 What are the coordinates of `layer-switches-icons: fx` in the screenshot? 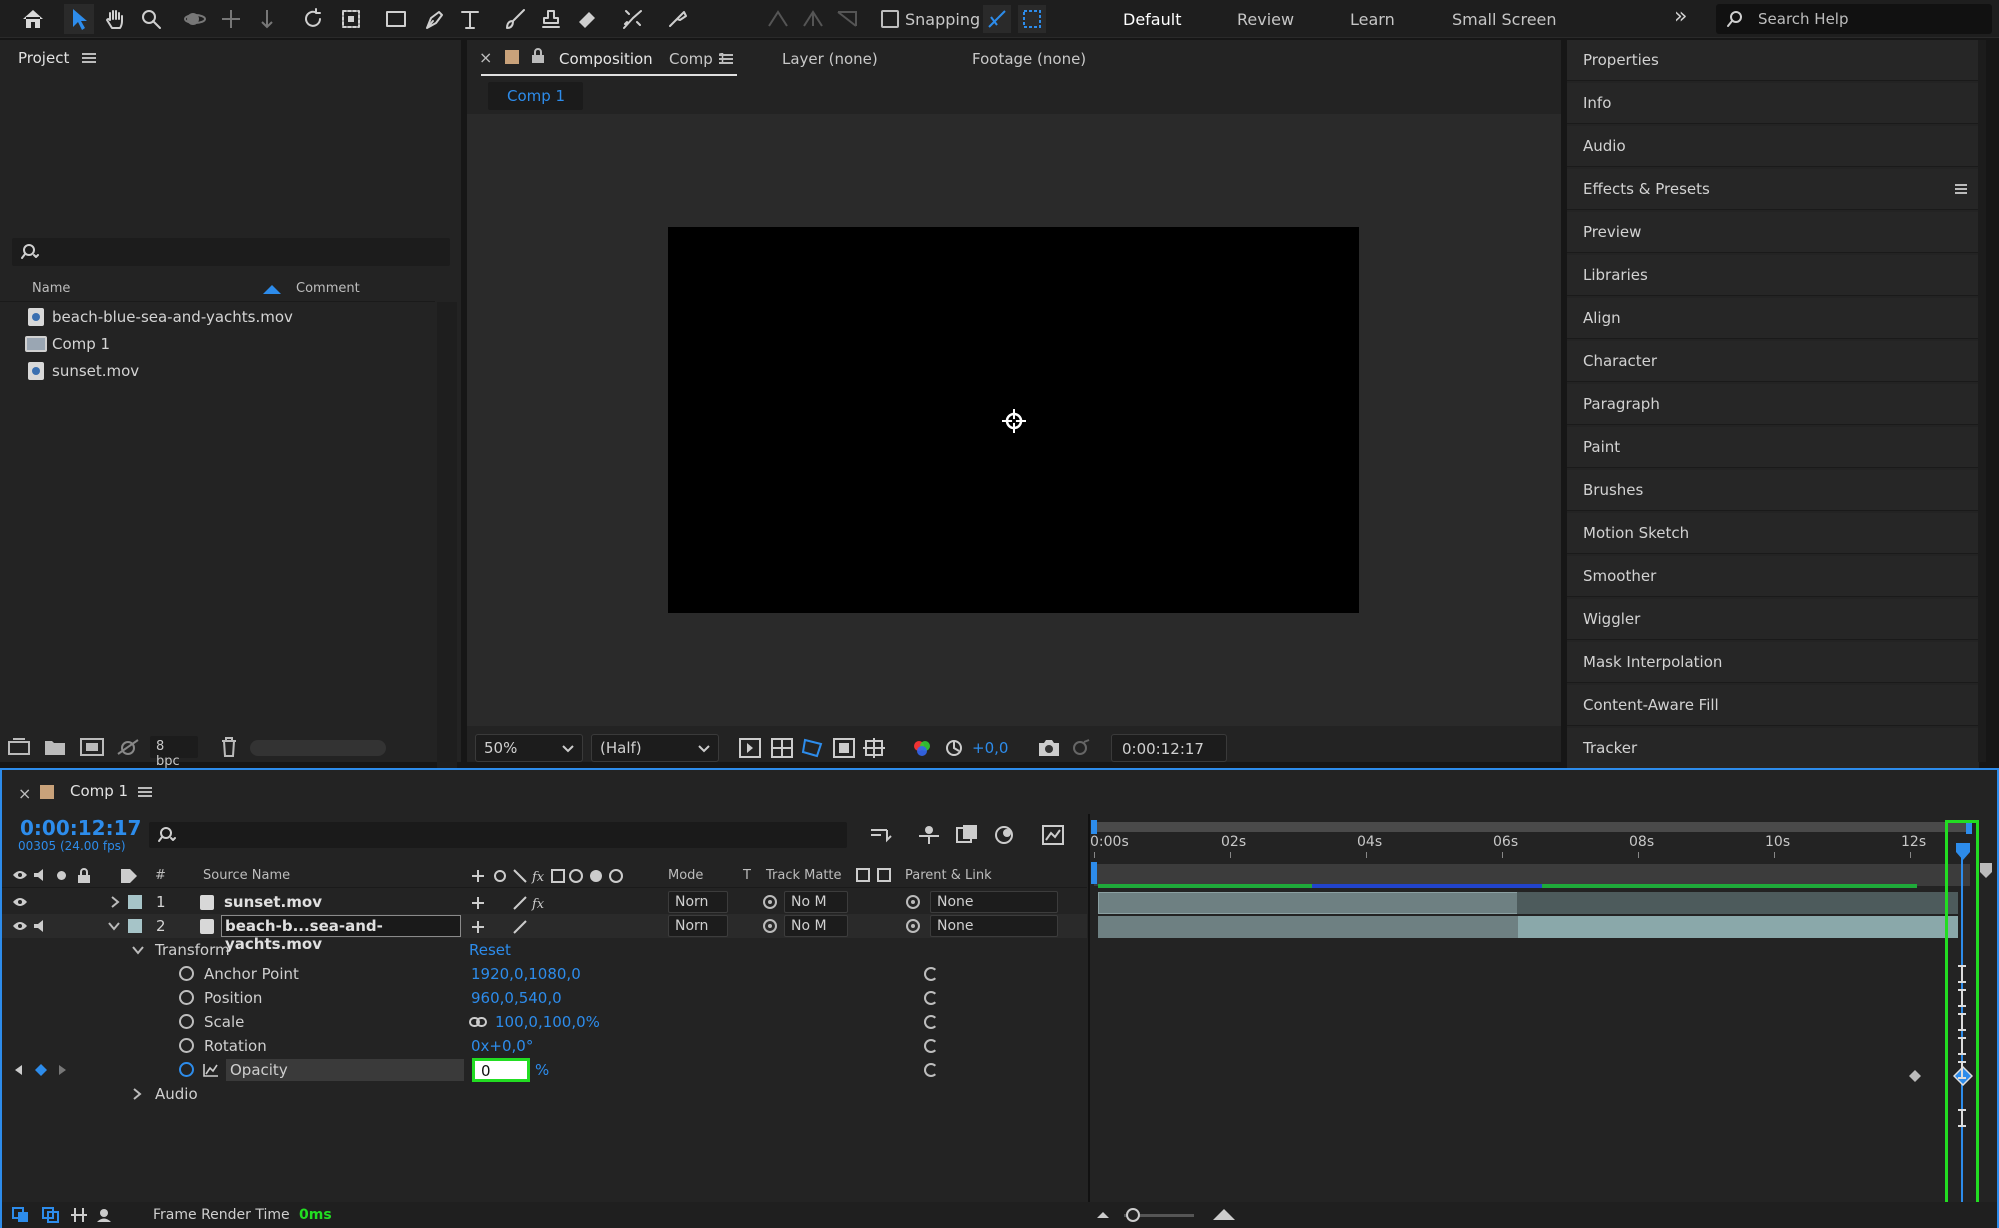 It's located at (550, 876).